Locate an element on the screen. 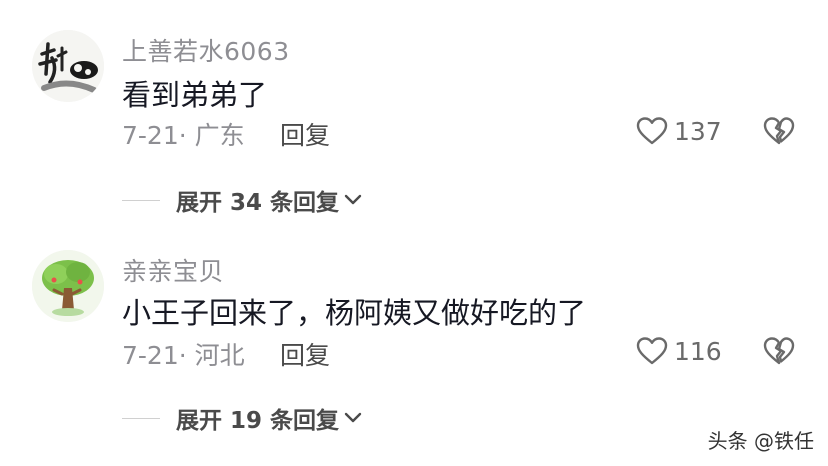 The height and width of the screenshot is (466, 828). comment-text: 小王子回来了，杨阿姨又做好吃的了 is located at coordinates (354, 313).